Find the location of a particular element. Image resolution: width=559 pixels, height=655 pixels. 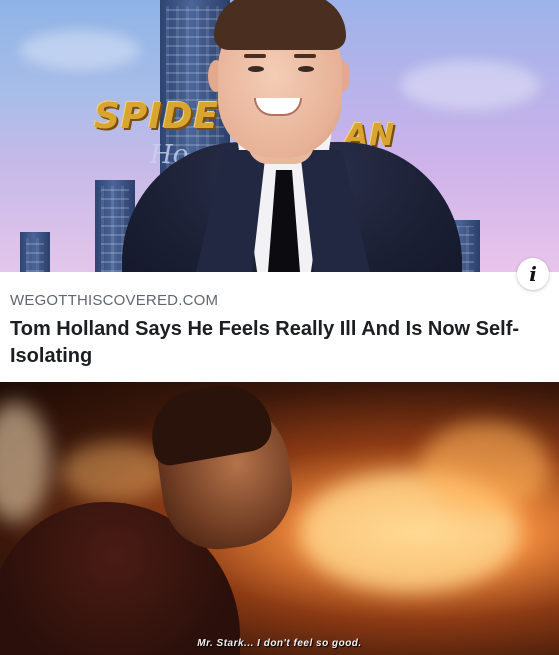

eyebrow-right is located at coordinates (305, 56).